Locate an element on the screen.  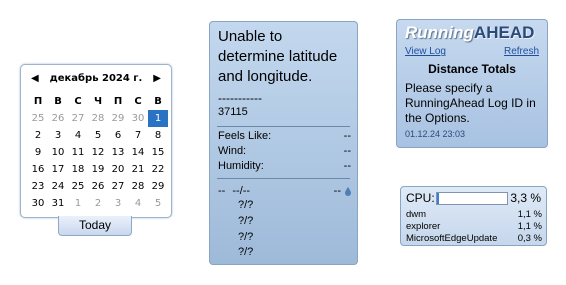
calendar-day: 8 is located at coordinates (158, 135).